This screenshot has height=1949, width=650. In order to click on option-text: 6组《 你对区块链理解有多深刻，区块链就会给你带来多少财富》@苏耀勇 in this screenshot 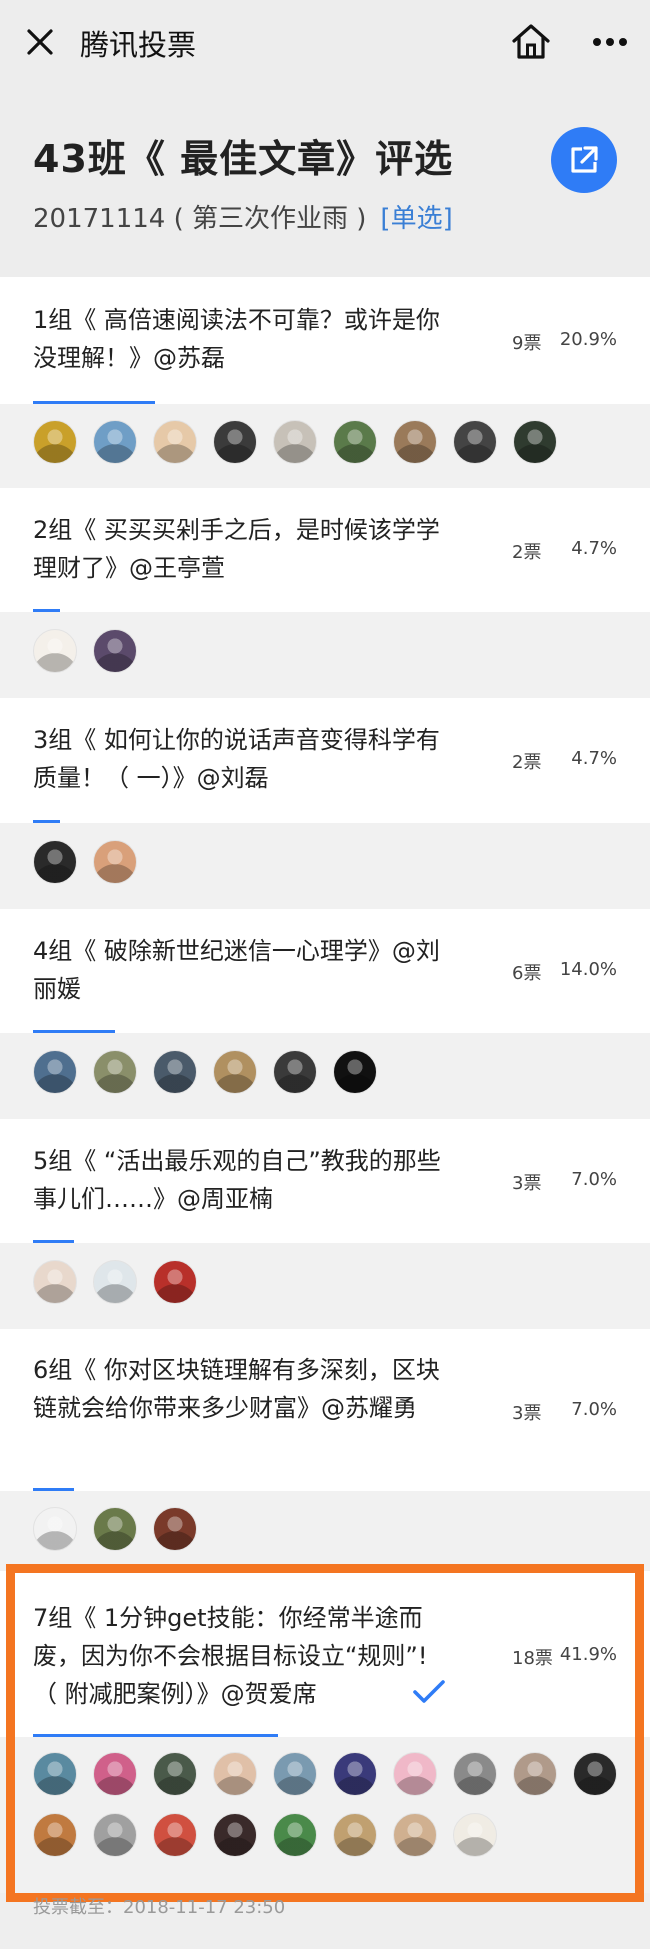, I will do `click(236, 1389)`.